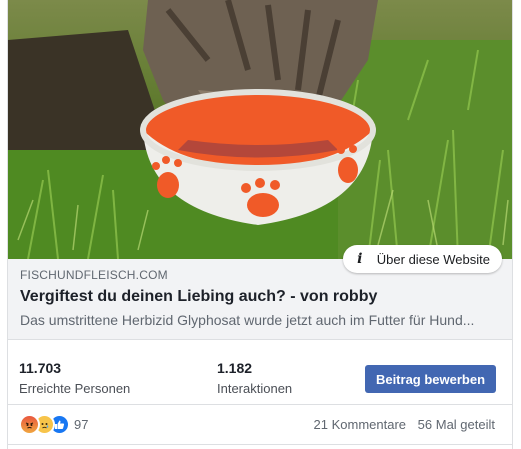 The image size is (521, 449). Describe the element at coordinates (54, 424) in the screenshot. I see `reactions-summary: 97` at that location.